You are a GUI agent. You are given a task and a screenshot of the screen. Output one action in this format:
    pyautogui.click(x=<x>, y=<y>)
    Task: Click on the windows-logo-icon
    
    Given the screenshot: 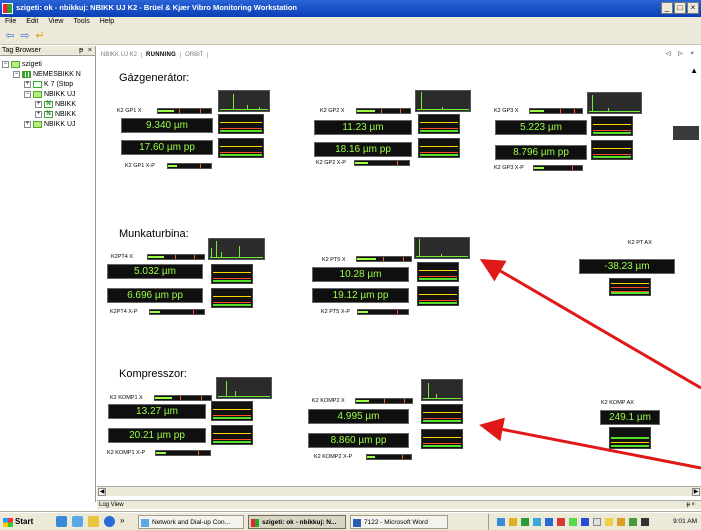 What is the action you would take?
    pyautogui.click(x=8, y=522)
    